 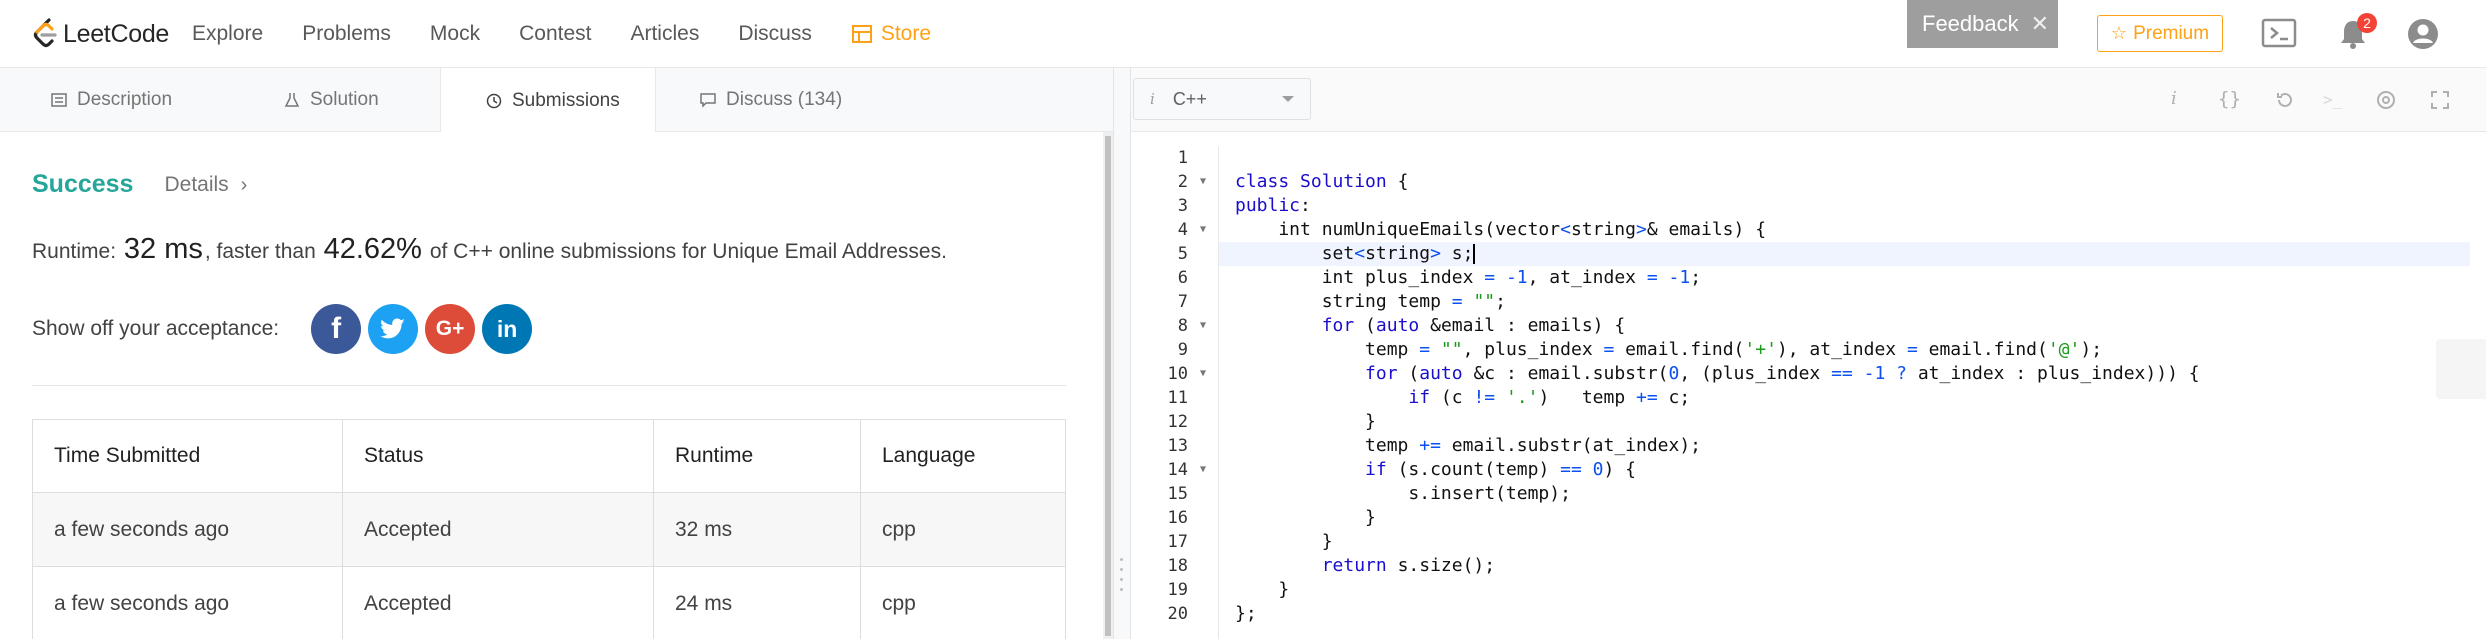 What do you see at coordinates (1855, 206) in the screenshot?
I see `code-line: public:` at bounding box center [1855, 206].